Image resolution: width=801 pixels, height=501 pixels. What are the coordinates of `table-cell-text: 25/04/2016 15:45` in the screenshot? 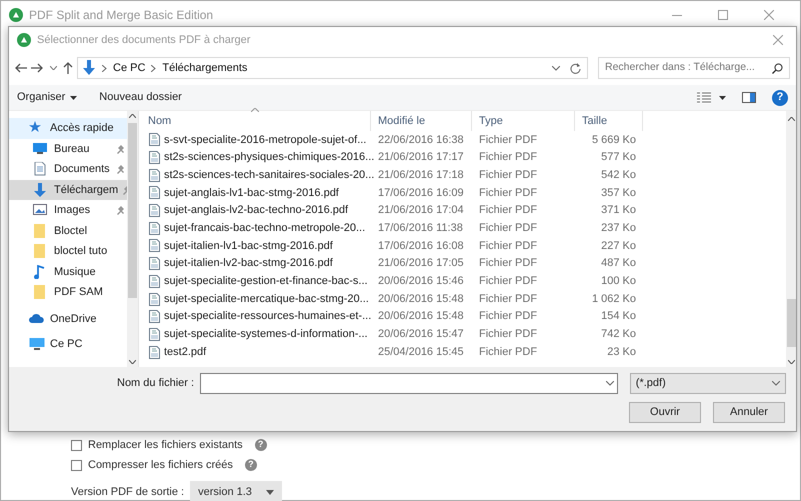 It's located at (421, 352).